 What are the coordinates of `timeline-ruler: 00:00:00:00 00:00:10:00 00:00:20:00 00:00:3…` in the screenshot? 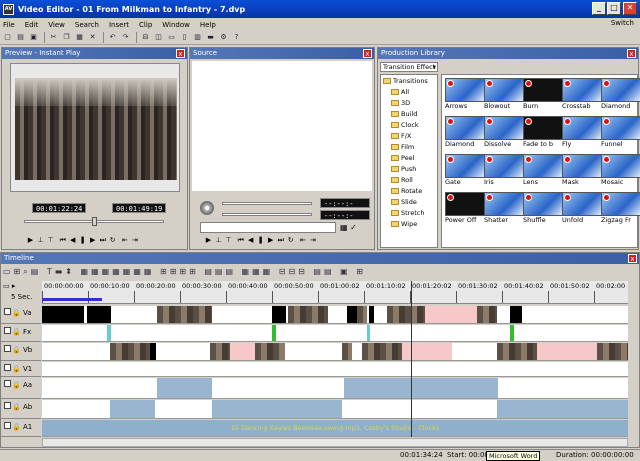 It's located at (335, 292).